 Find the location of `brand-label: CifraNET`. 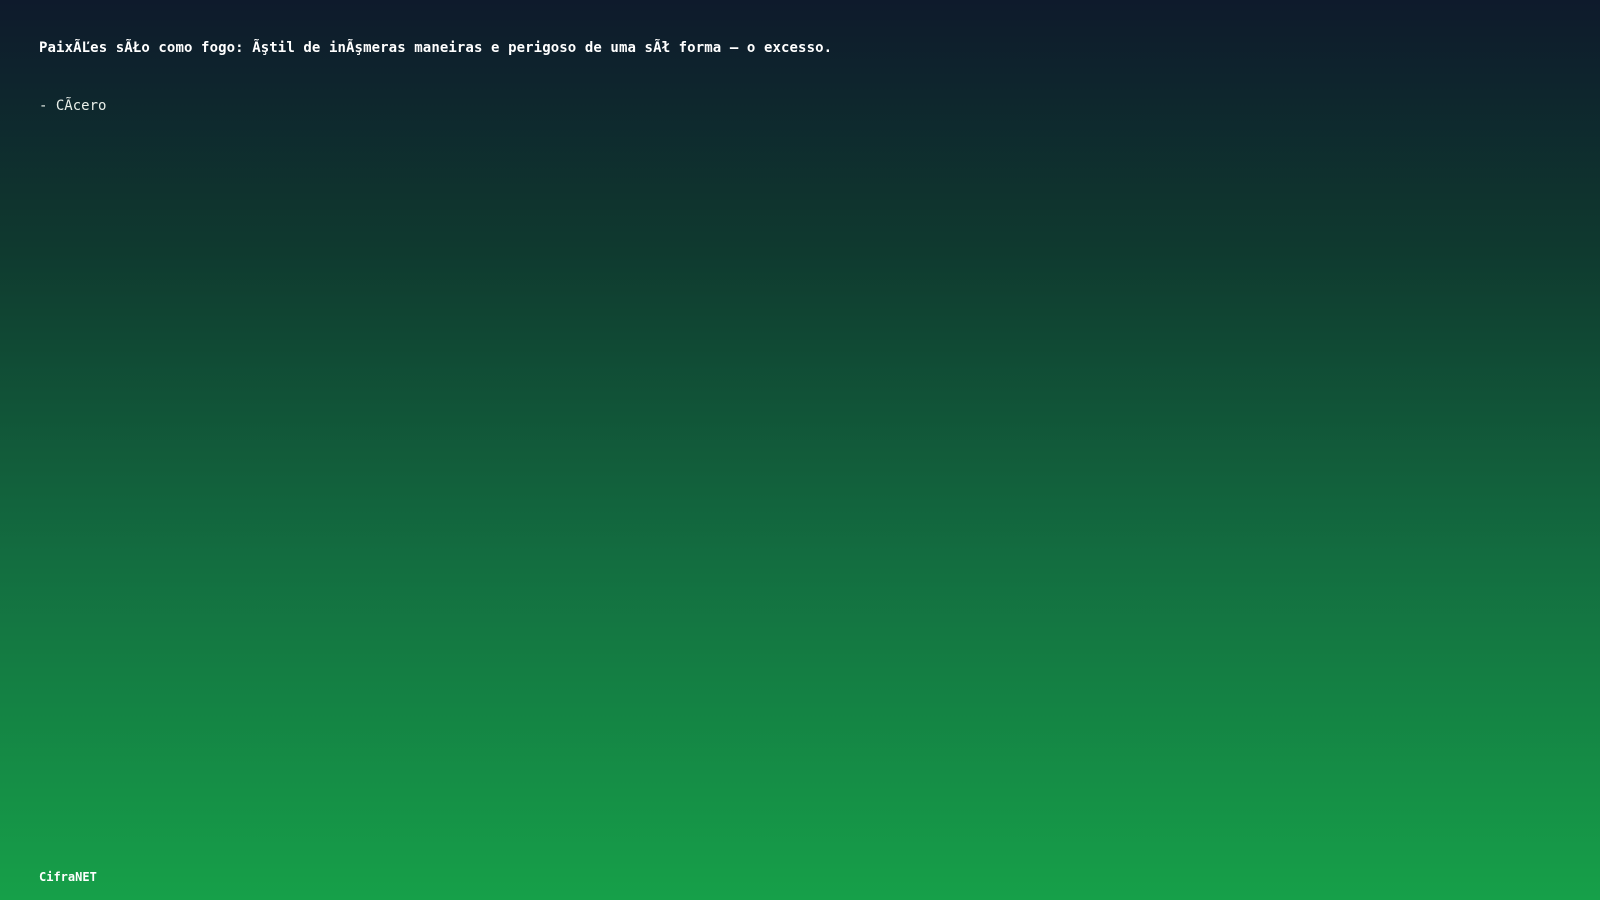

brand-label: CifraNET is located at coordinates (68, 877).